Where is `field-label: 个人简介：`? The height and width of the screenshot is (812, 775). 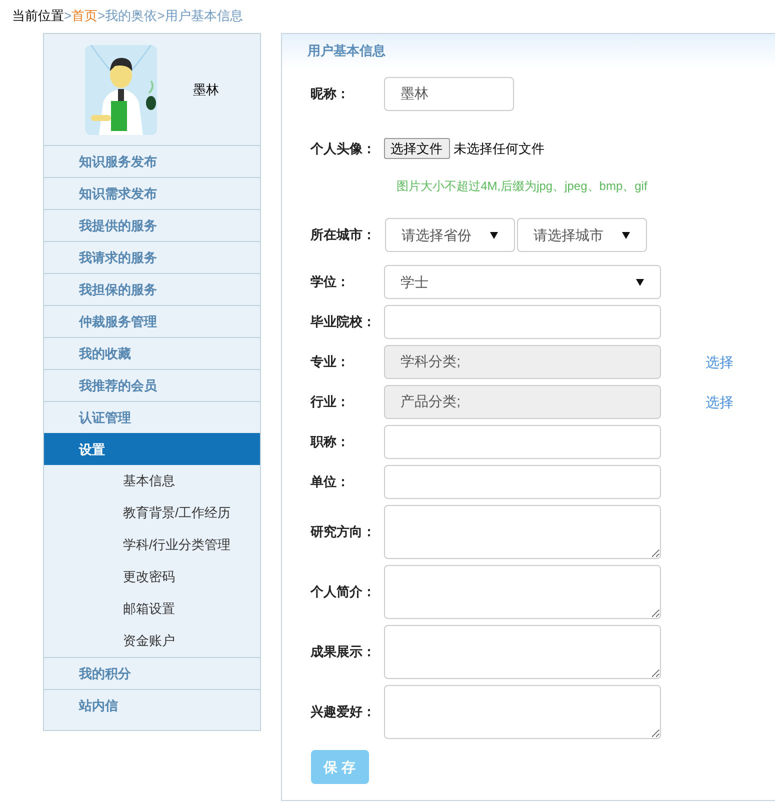 field-label: 个人简介： is located at coordinates (343, 592).